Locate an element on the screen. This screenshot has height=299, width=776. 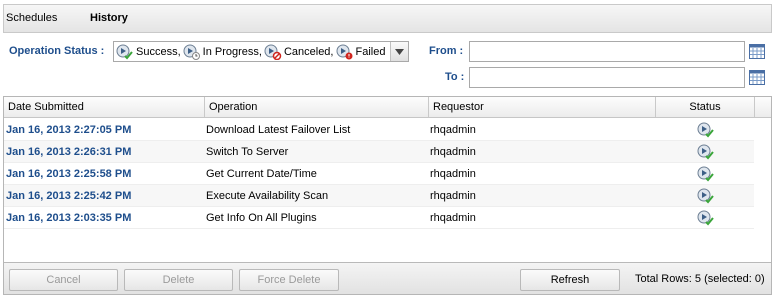
status-option-label: Failed is located at coordinates (370, 51).